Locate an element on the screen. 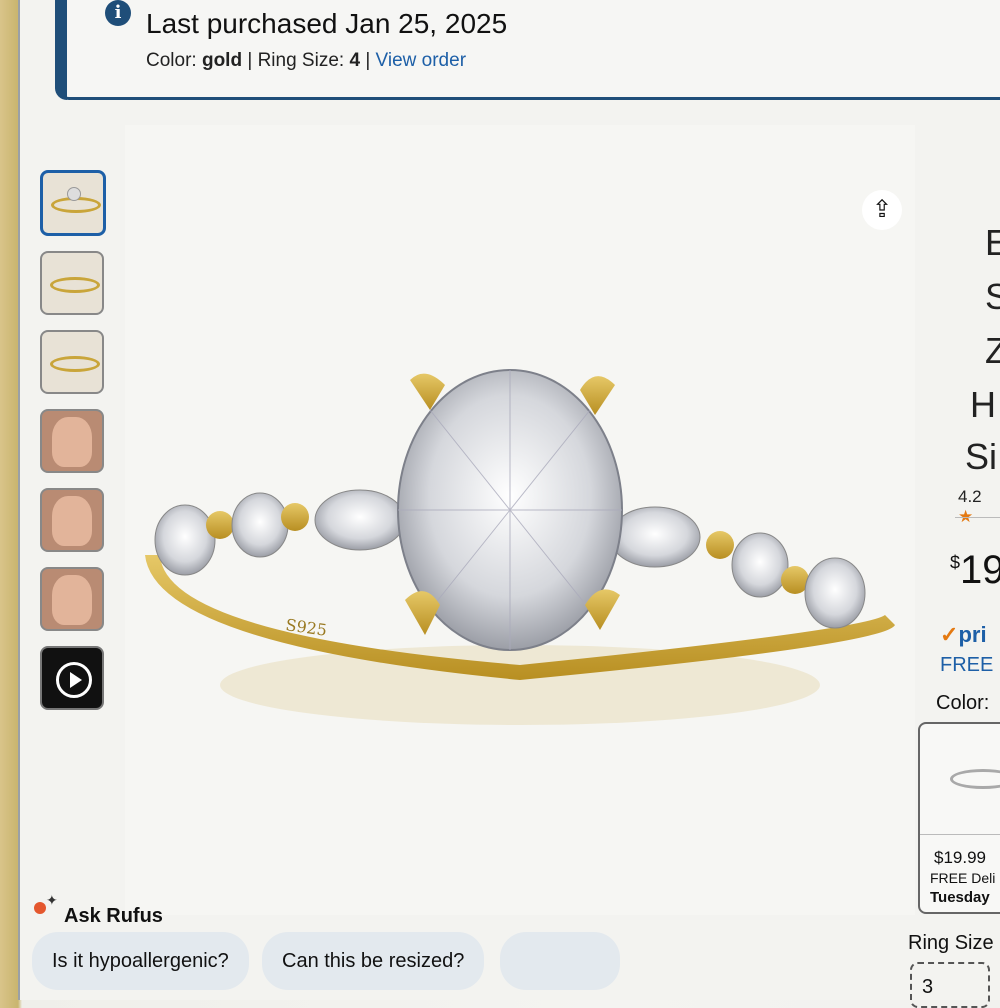 This screenshot has width=1000, height=1008. rufus-question-chip is located at coordinates (560, 961).